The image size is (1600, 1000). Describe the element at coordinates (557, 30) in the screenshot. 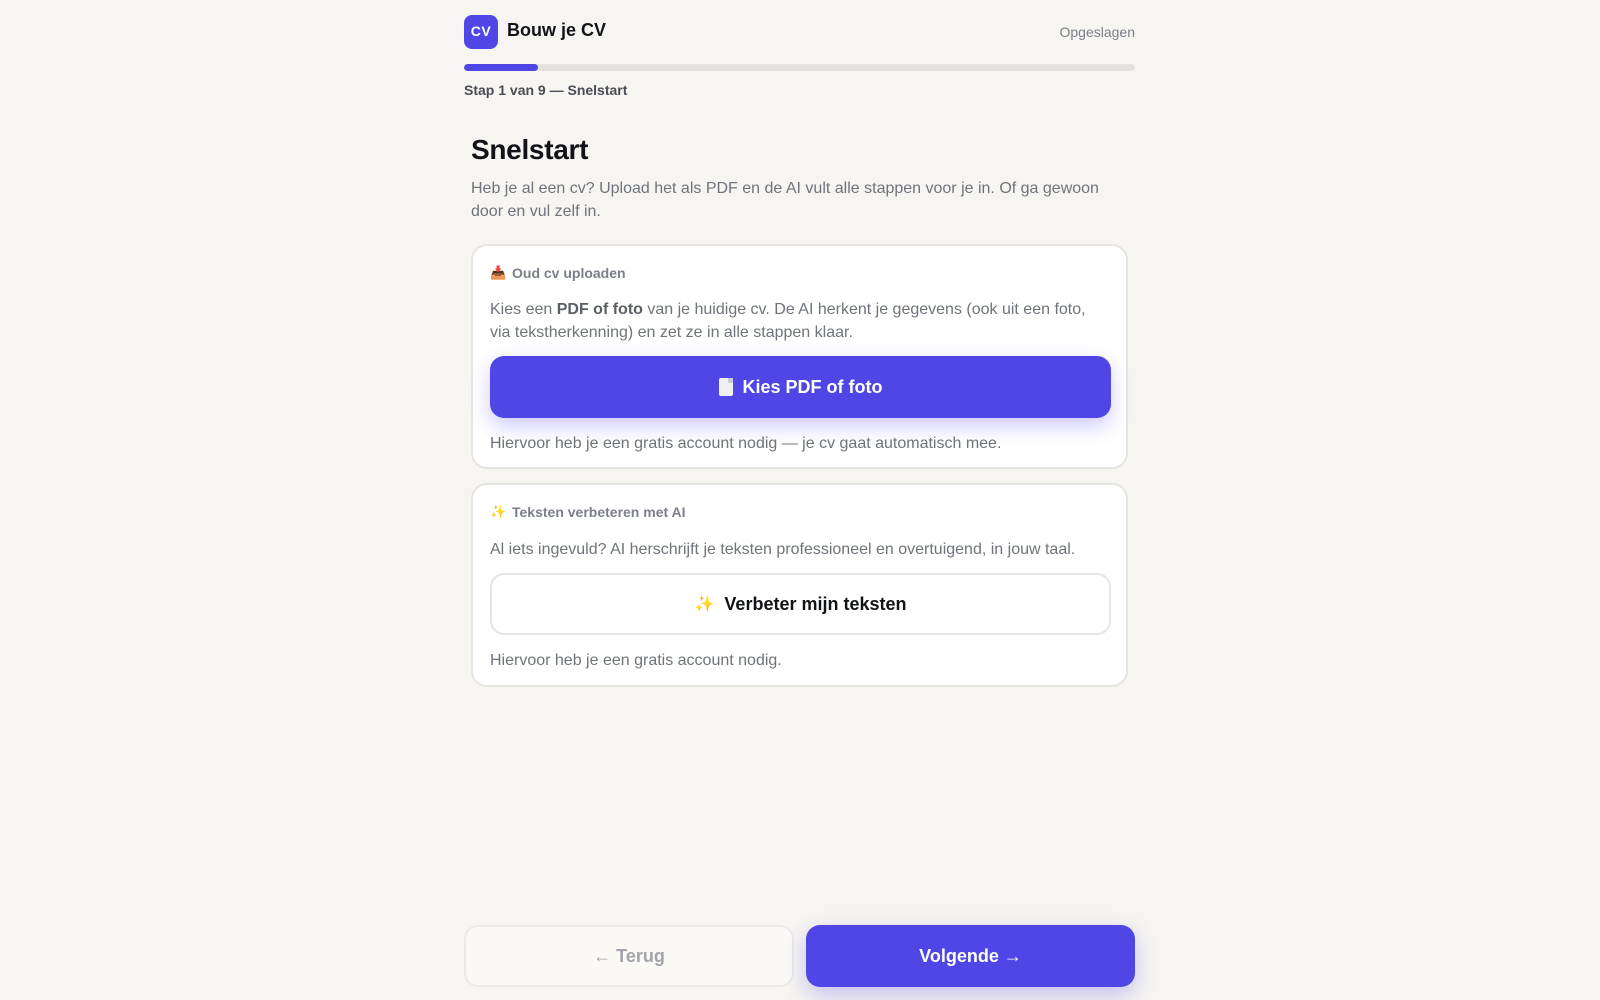

I see `app-title: Bouw je CV` at that location.